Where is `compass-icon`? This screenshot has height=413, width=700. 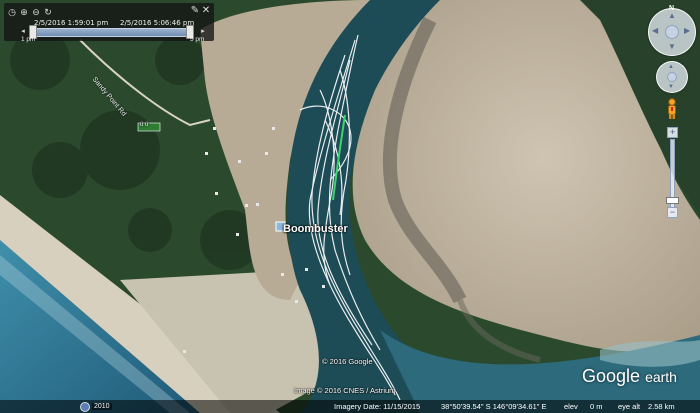
compass-icon is located at coordinates (672, 32).